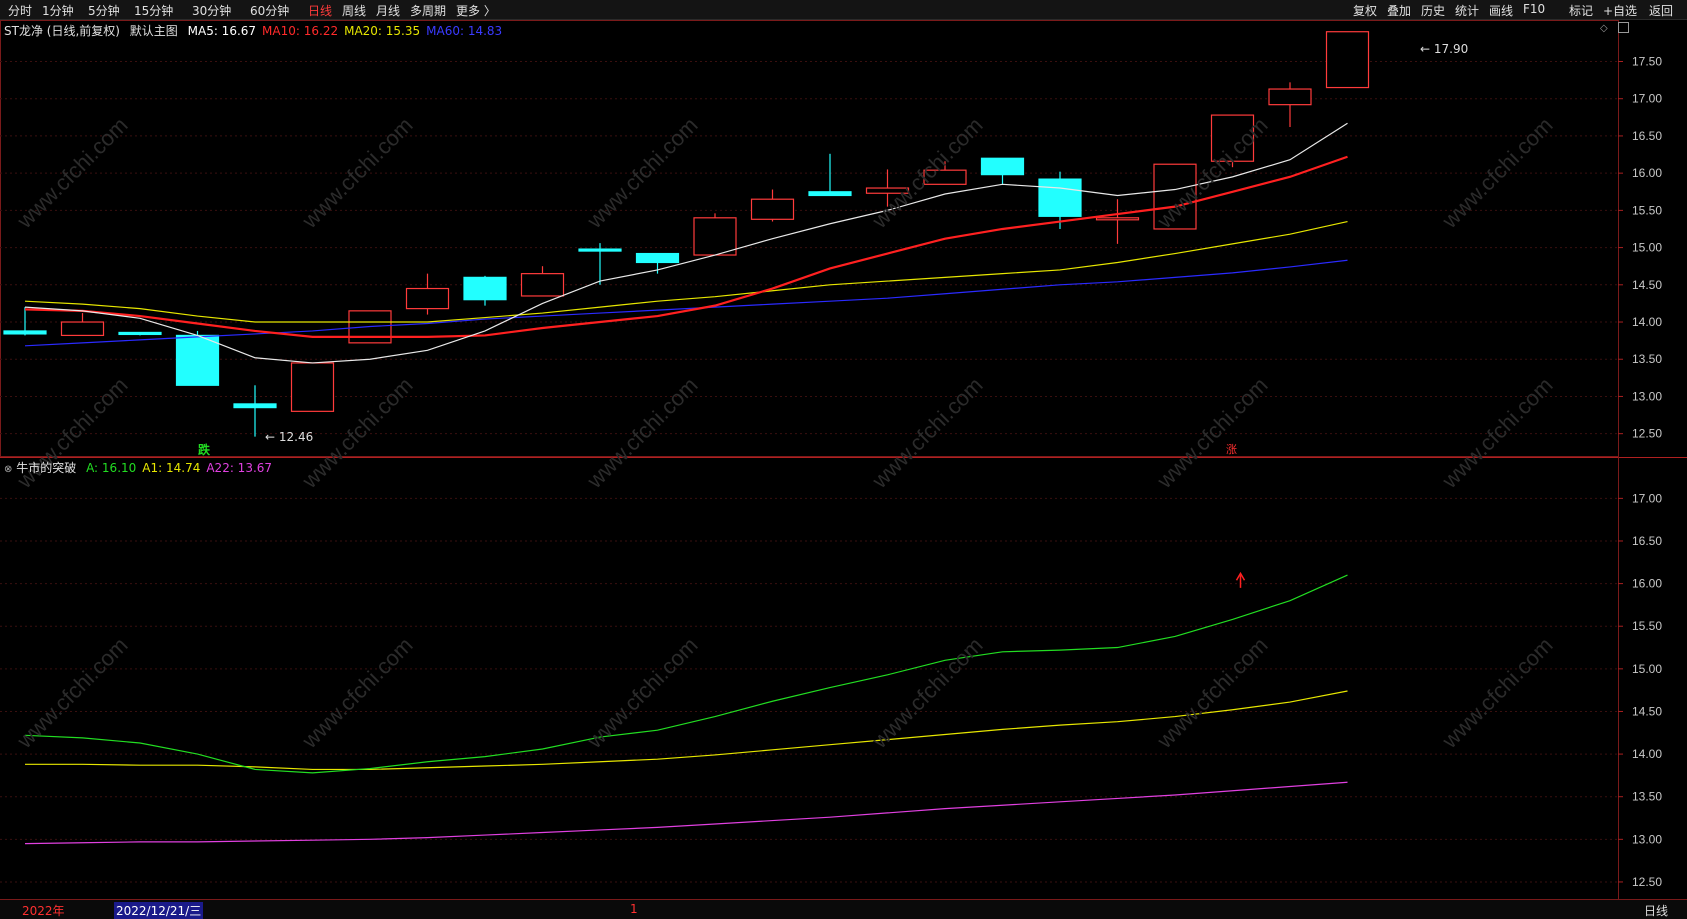  I want to click on sub-axis-label: 15.00, so click(1647, 669).